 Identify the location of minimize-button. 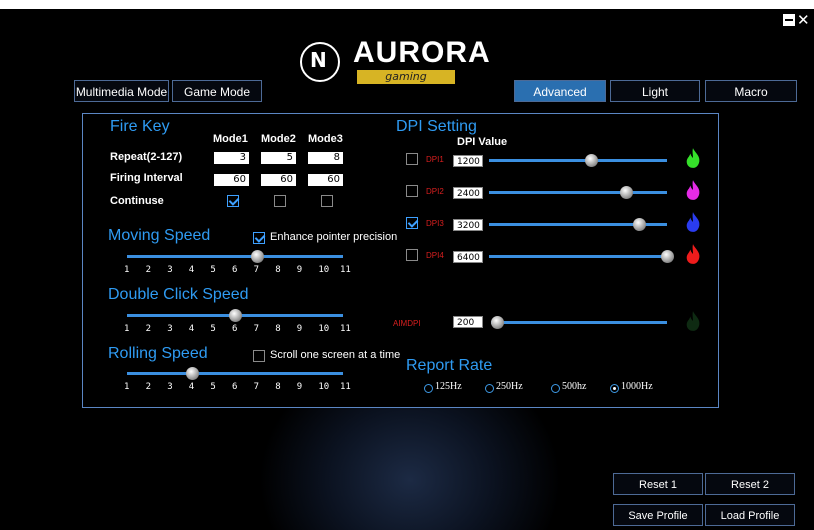
(789, 20).